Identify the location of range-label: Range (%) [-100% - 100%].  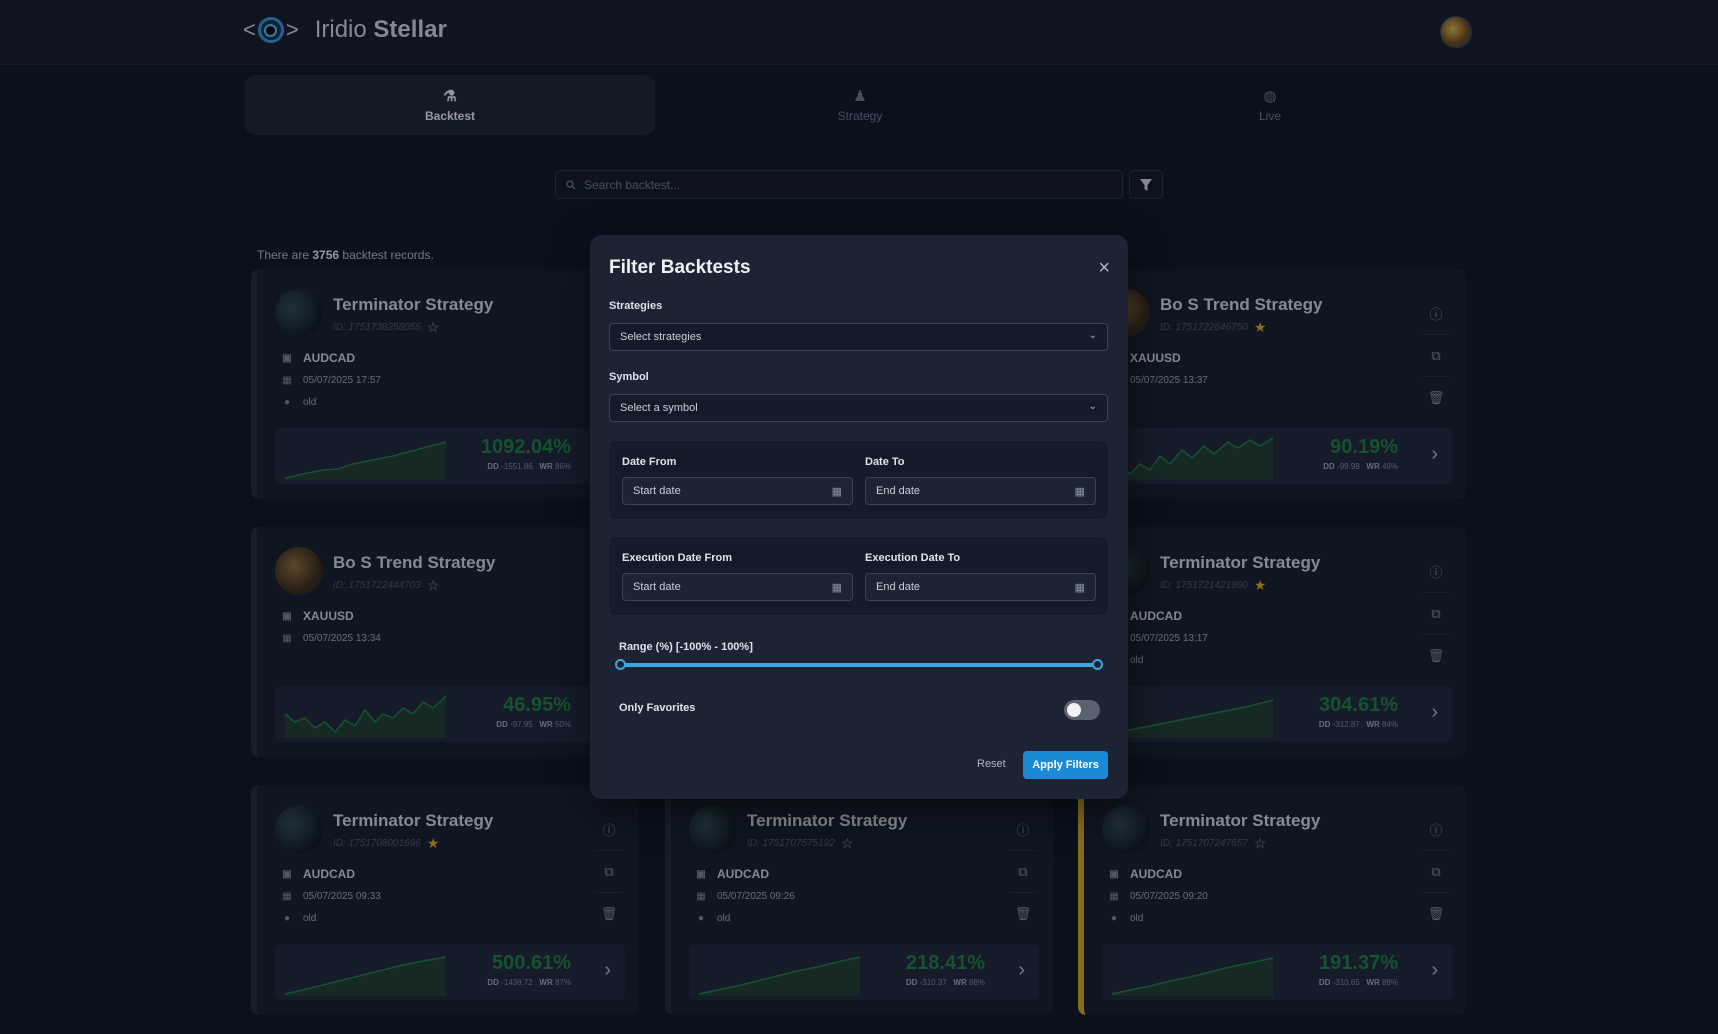
(686, 647).